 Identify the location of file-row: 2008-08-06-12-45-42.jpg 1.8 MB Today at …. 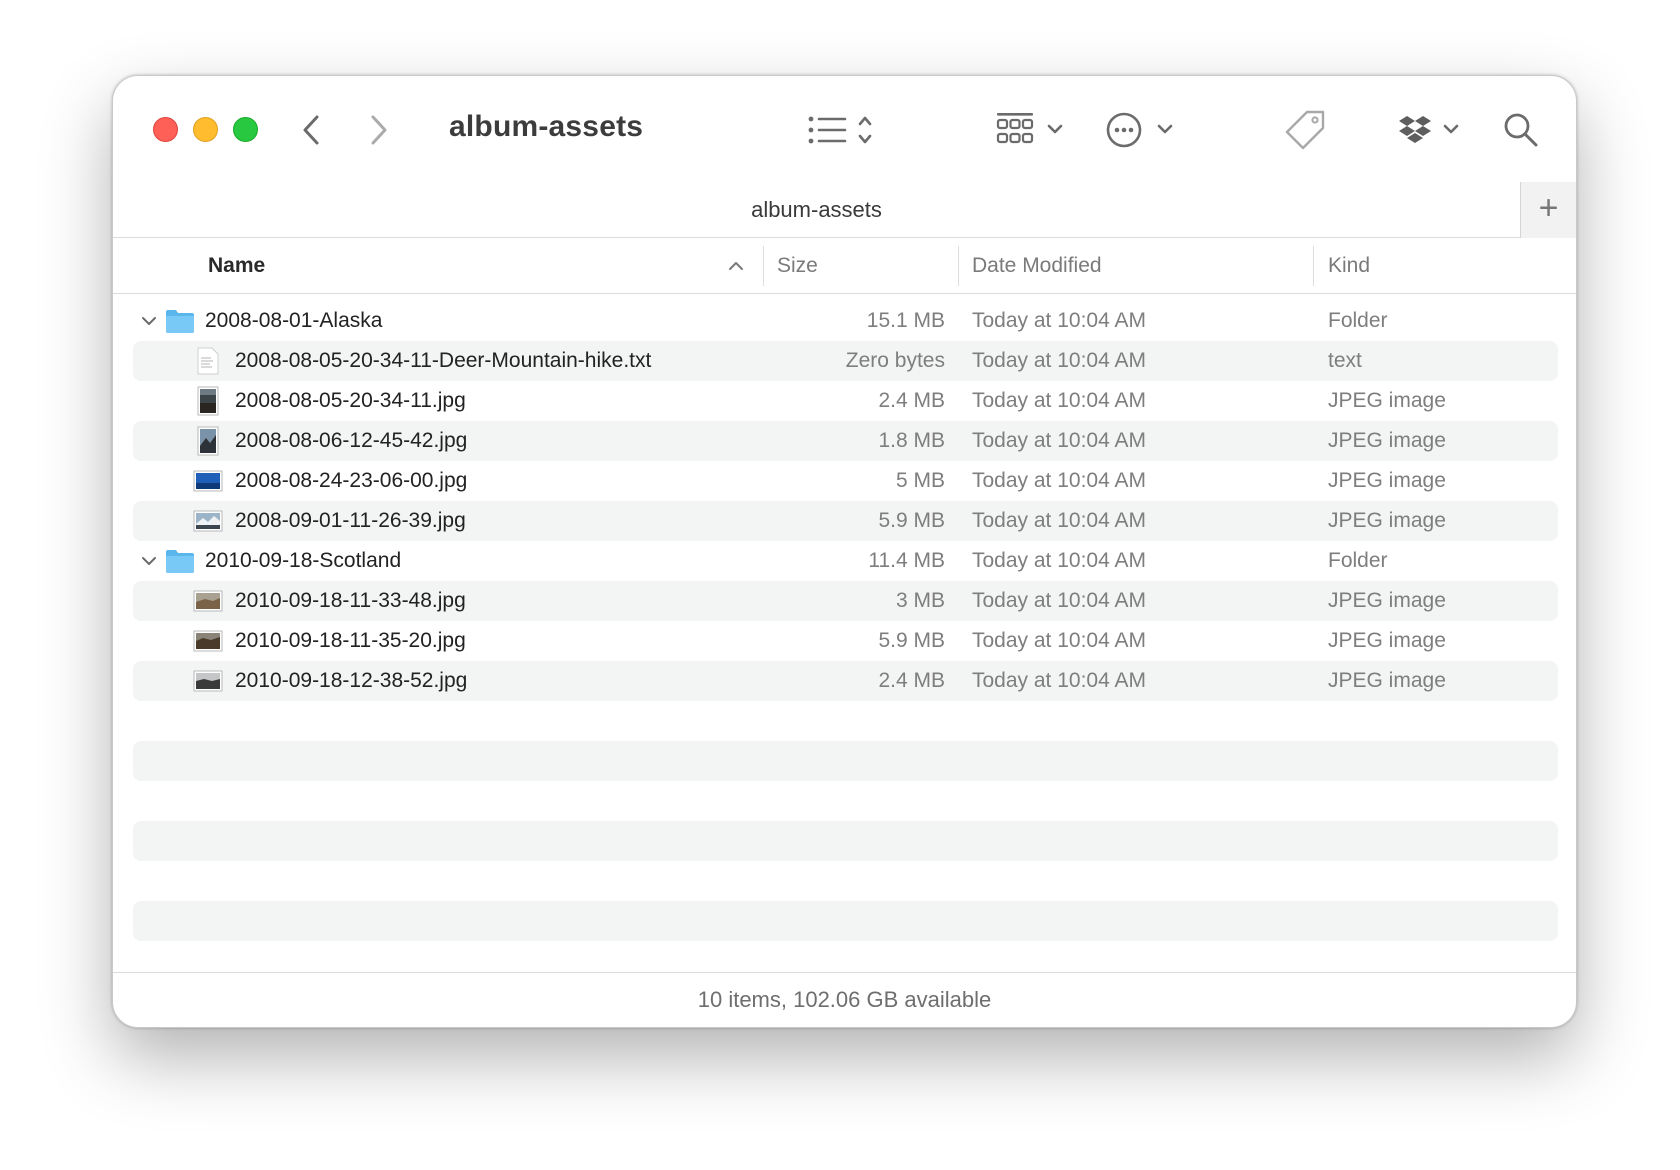
(845, 441).